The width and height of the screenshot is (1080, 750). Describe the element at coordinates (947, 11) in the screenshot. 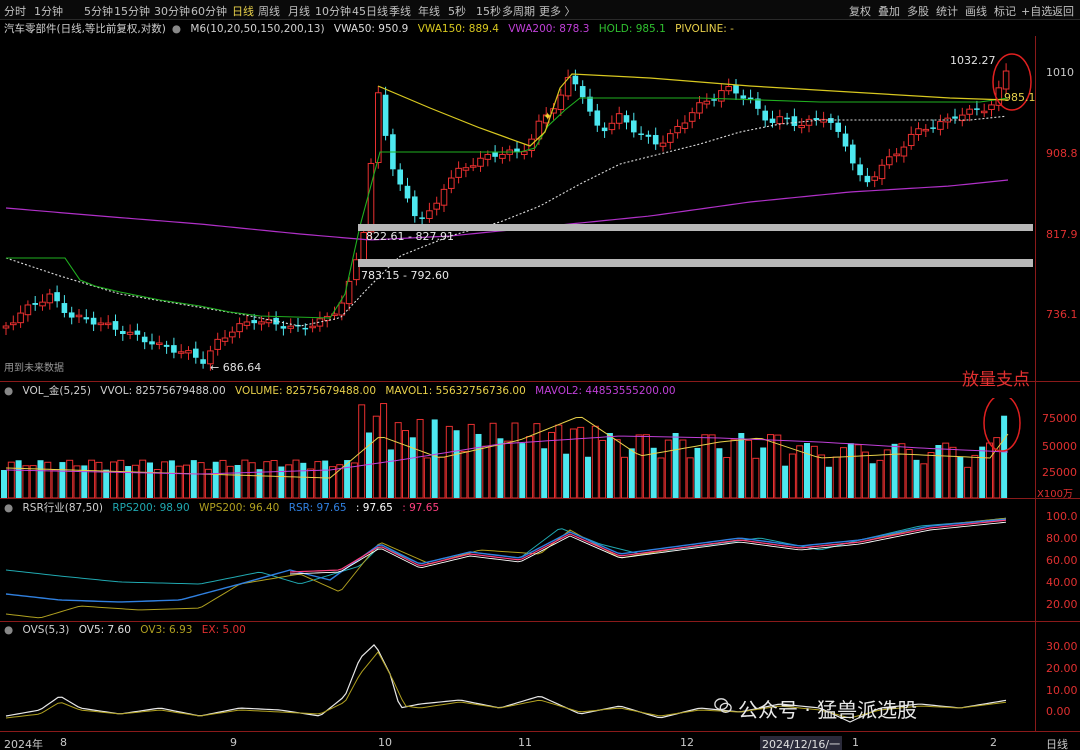

I see `toolbar-tool-button: 统计` at that location.